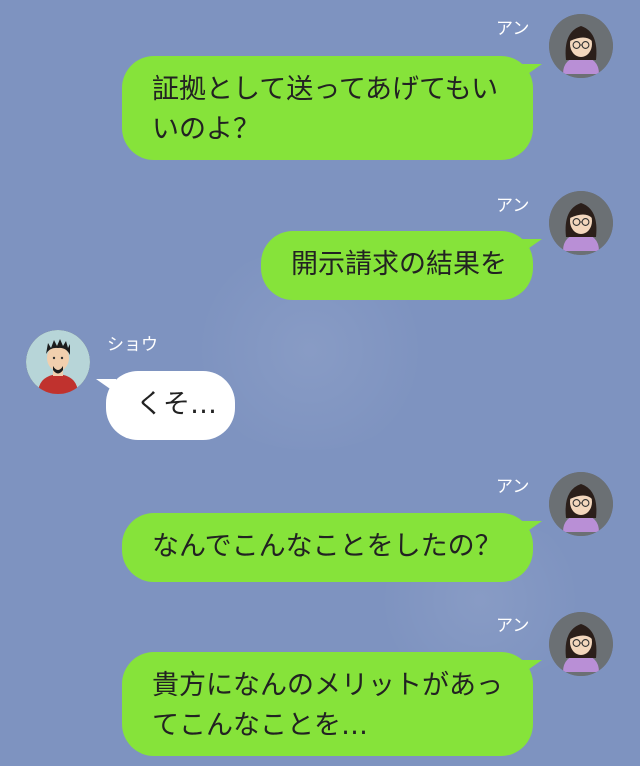 The width and height of the screenshot is (640, 766). I want to click on message-text-line: 証拠として送ってあげてもい, so click(325, 89).